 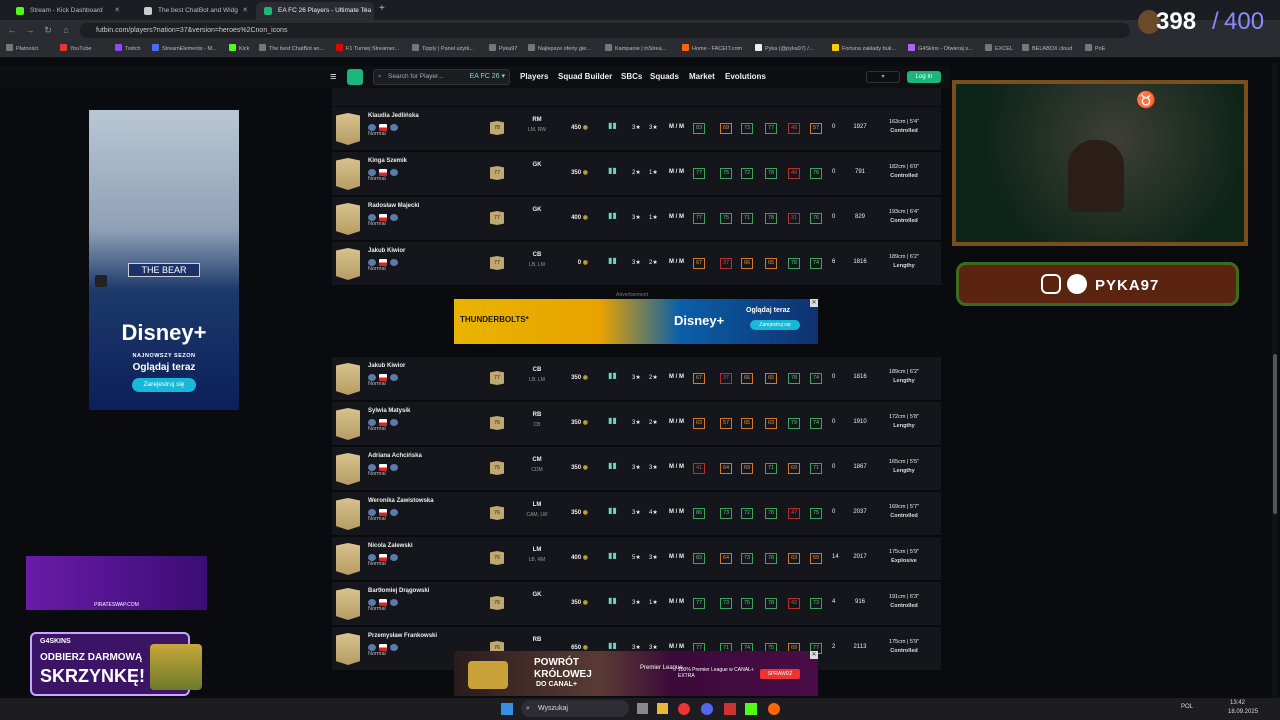 I want to click on game-version-select: EA FC 26 ▾, so click(x=487, y=77).